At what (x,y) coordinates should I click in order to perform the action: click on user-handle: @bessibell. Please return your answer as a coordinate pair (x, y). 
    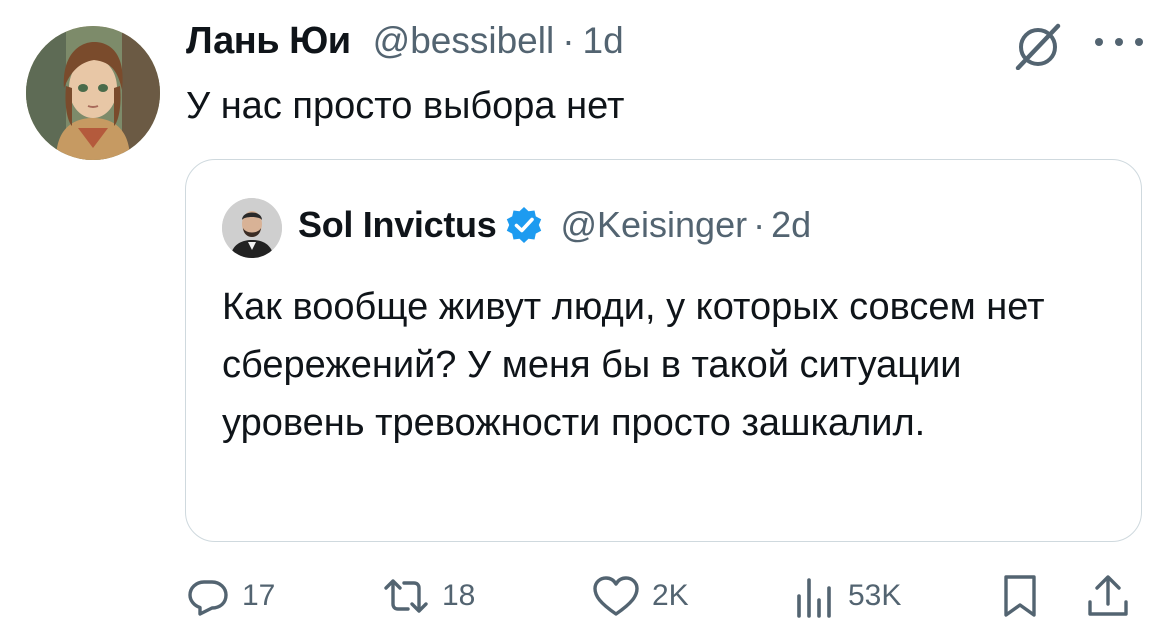
    Looking at the image, I should click on (464, 41).